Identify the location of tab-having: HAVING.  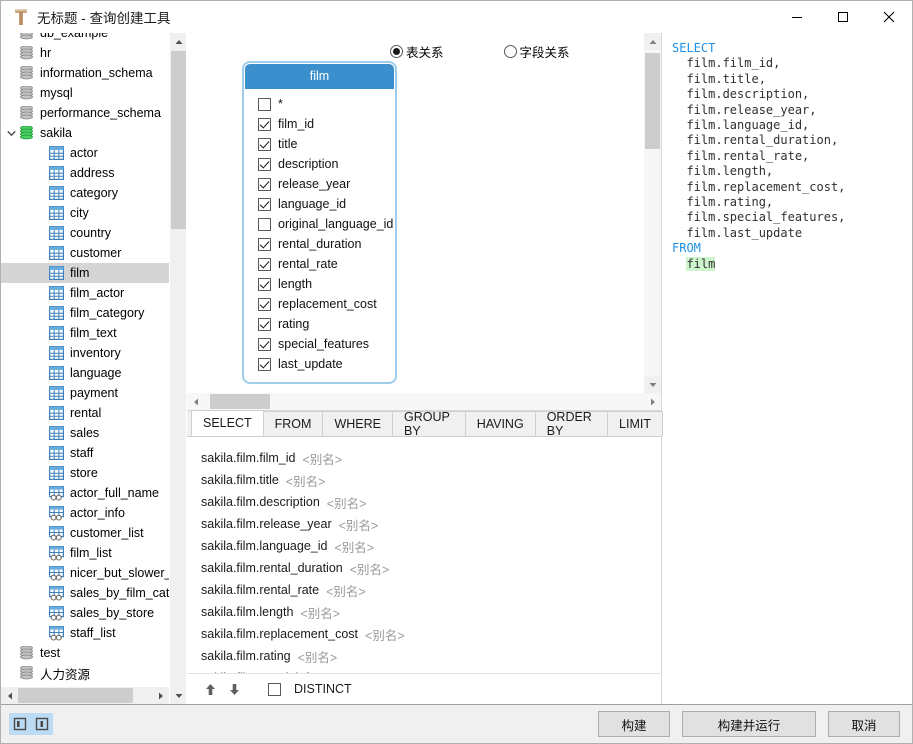
(500, 423).